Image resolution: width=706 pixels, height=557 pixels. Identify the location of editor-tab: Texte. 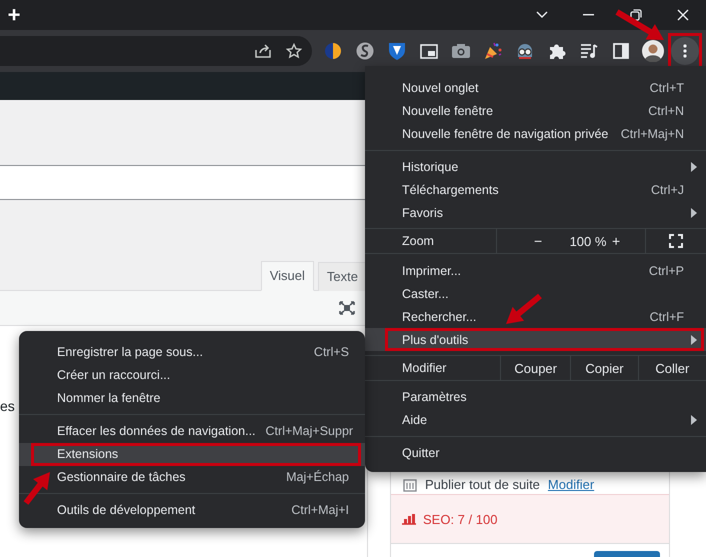
(342, 276).